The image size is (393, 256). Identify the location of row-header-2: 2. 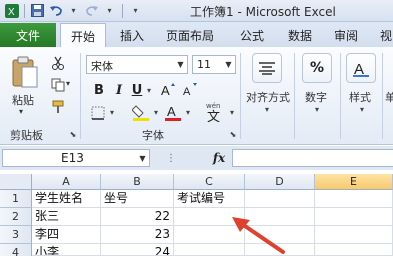
(16, 217).